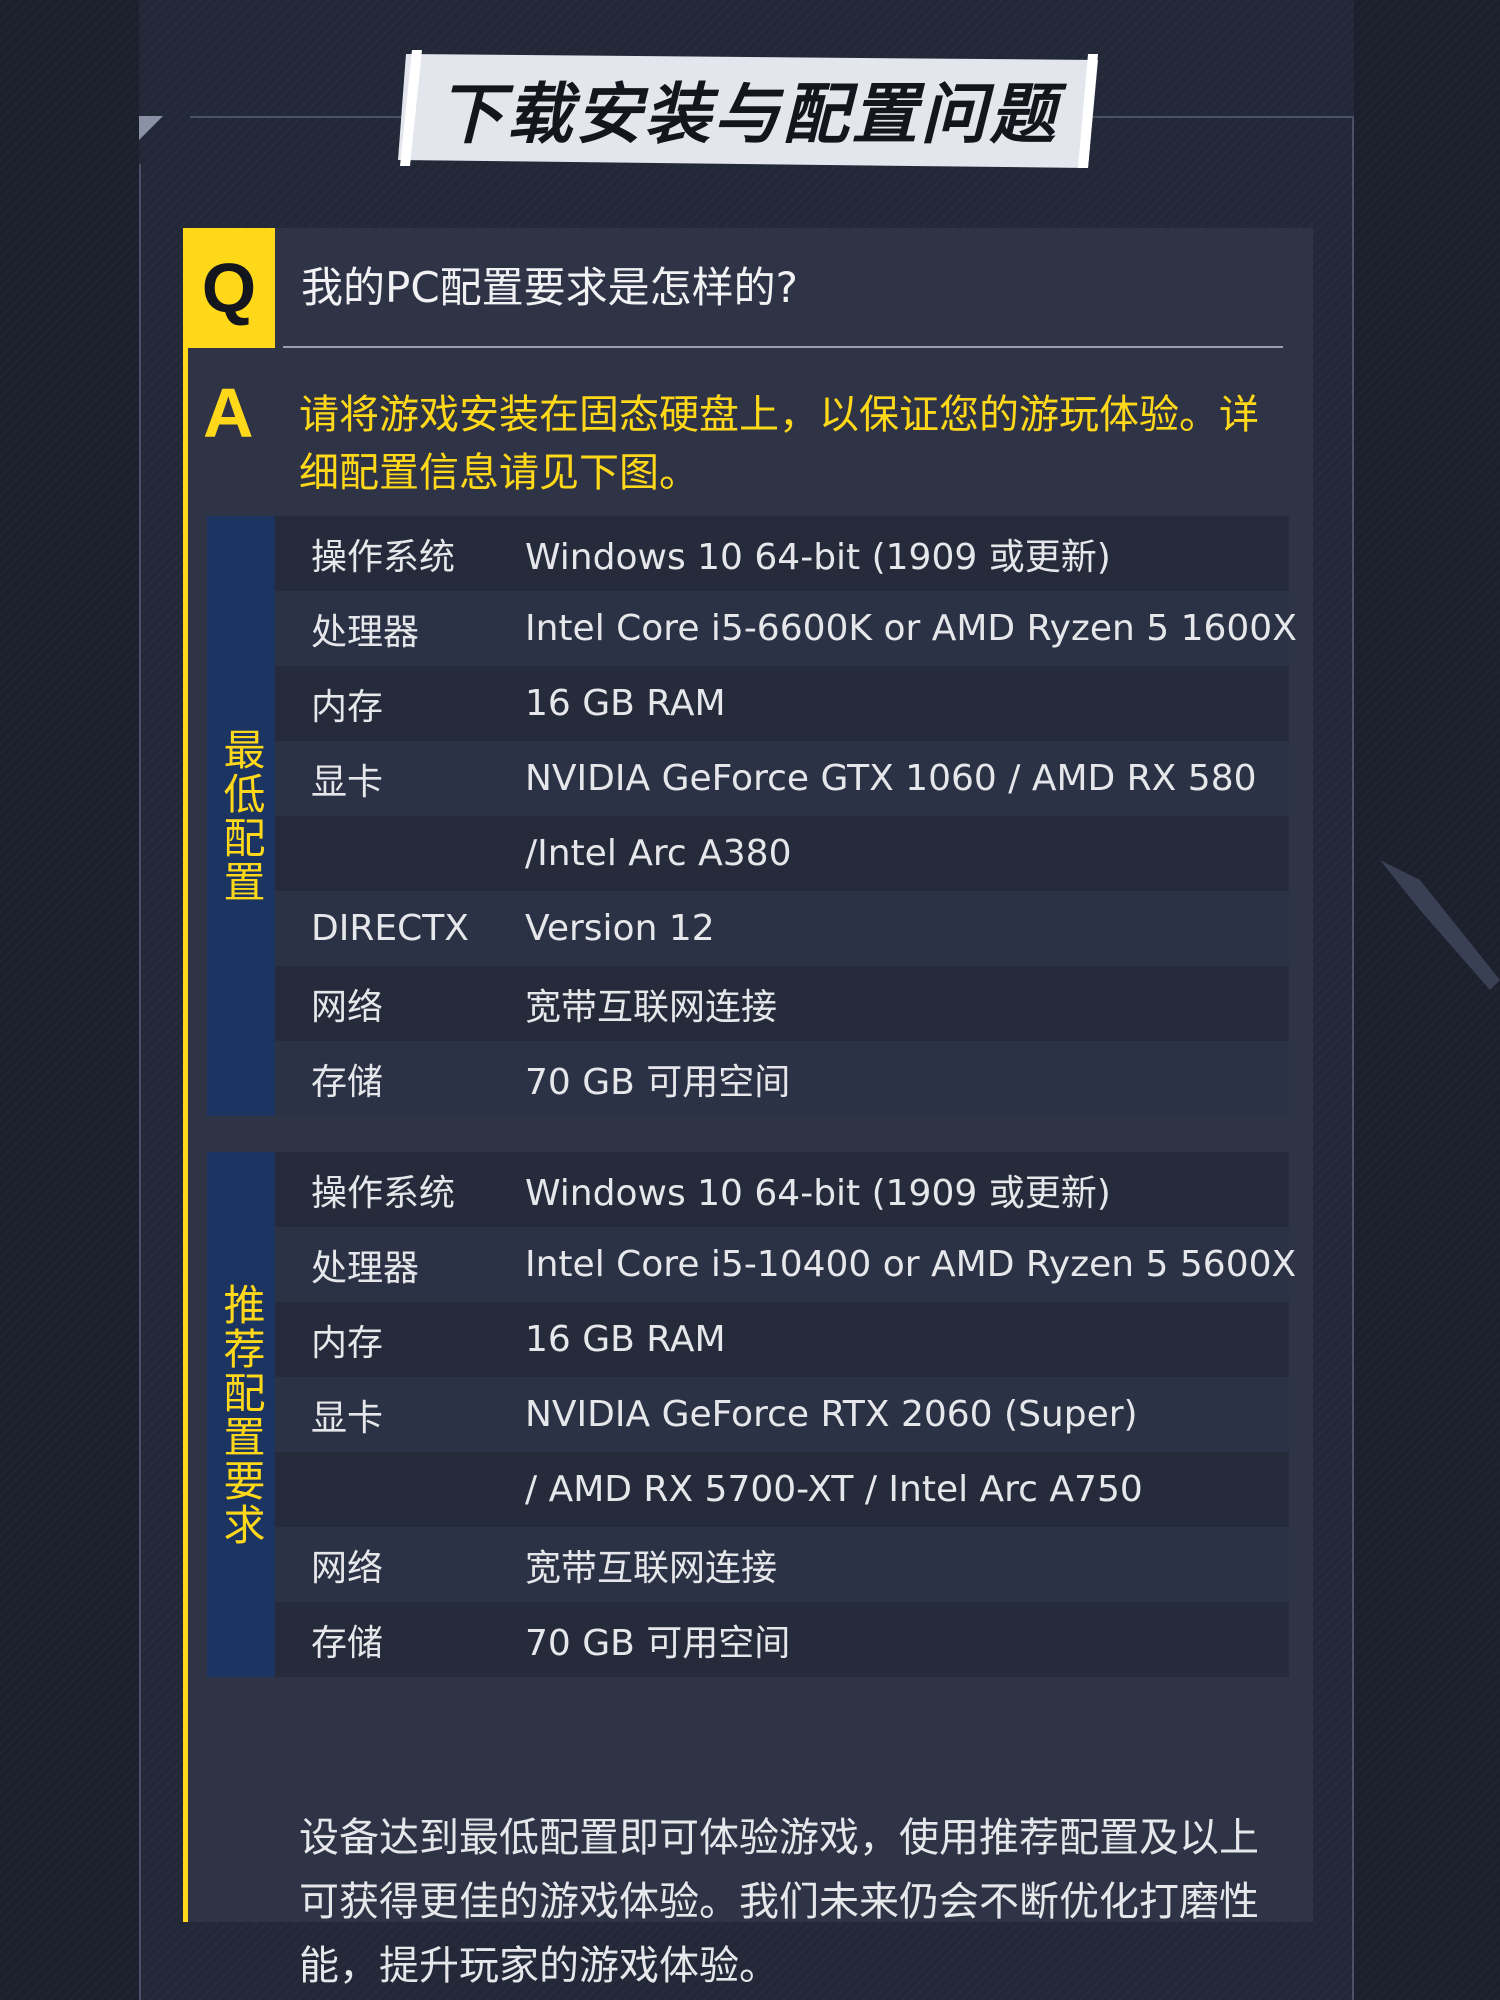 This screenshot has width=1500, height=2000. Describe the element at coordinates (390, 928) in the screenshot. I see `spec-key: DIRECTX` at that location.